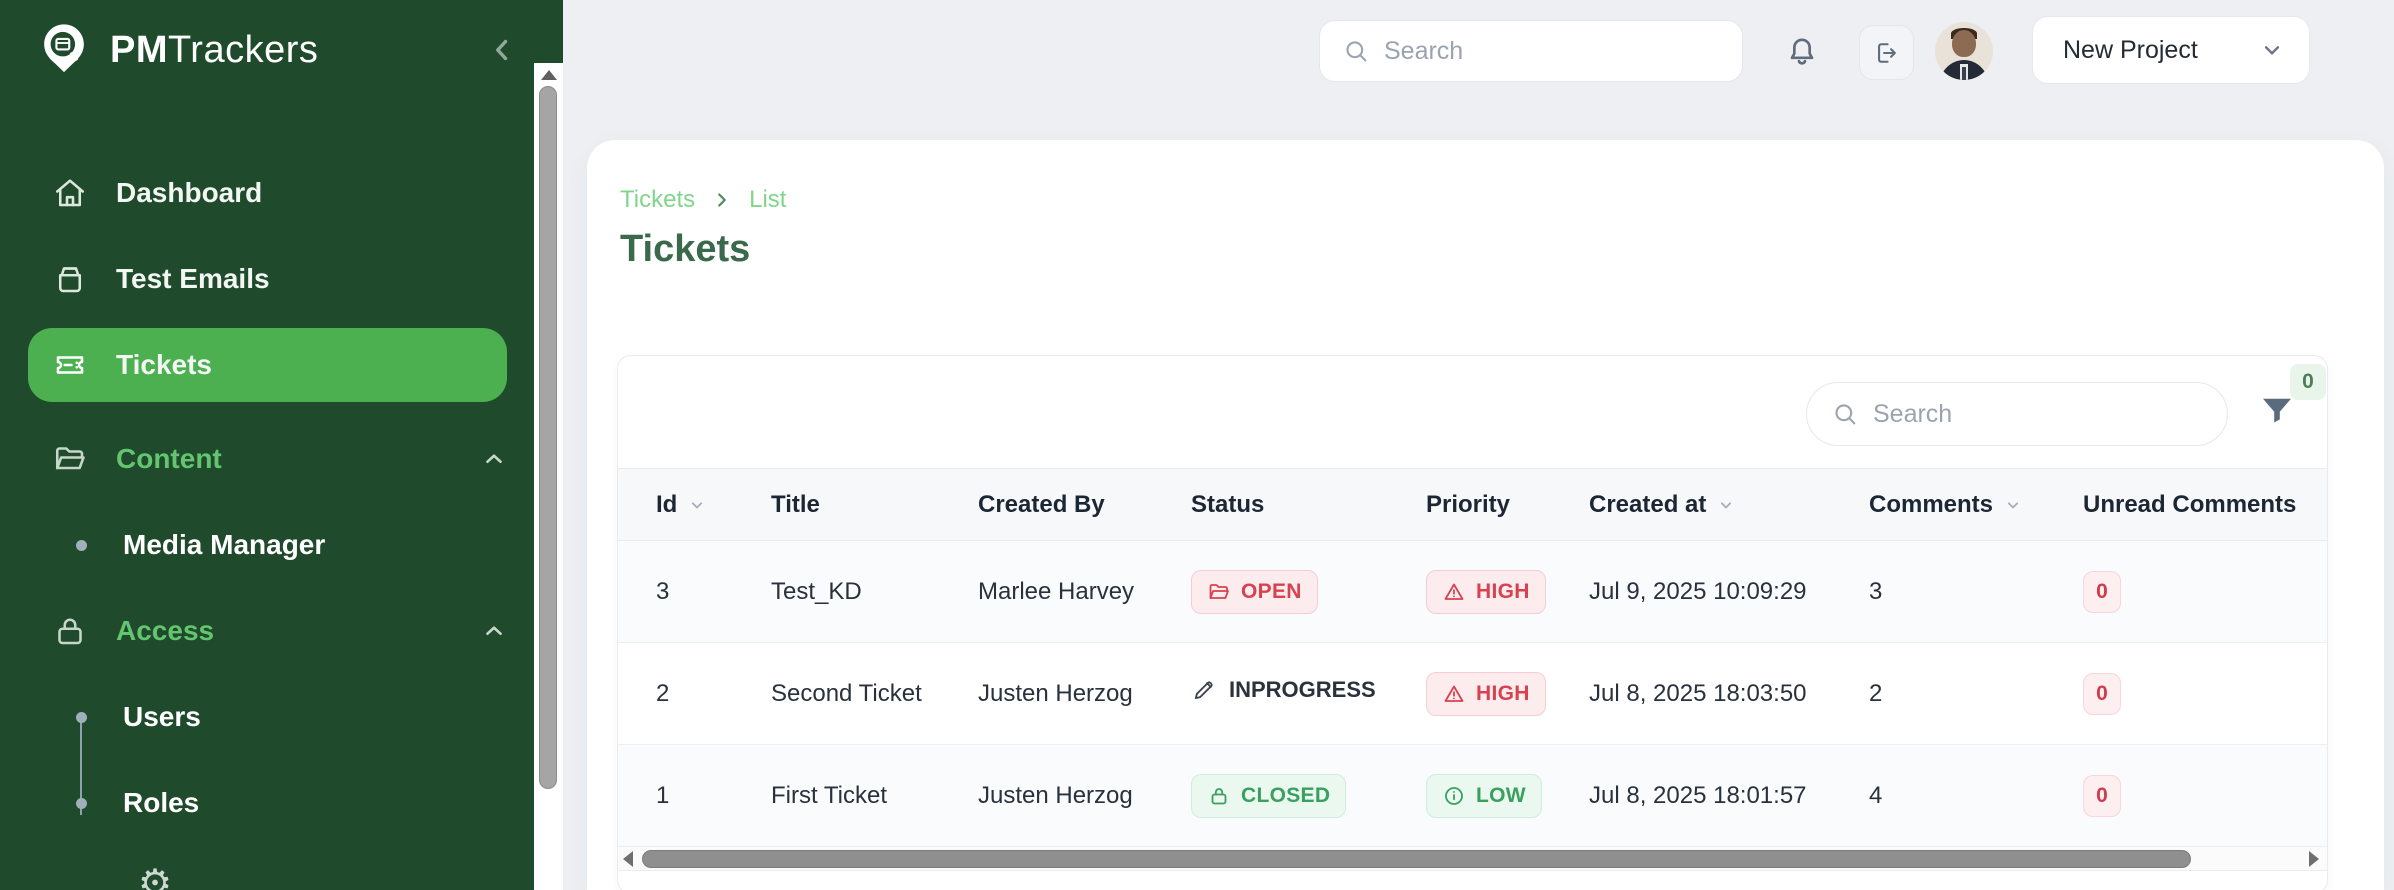 Image resolution: width=2394 pixels, height=890 pixels. I want to click on chevron-right-icon, so click(722, 200).